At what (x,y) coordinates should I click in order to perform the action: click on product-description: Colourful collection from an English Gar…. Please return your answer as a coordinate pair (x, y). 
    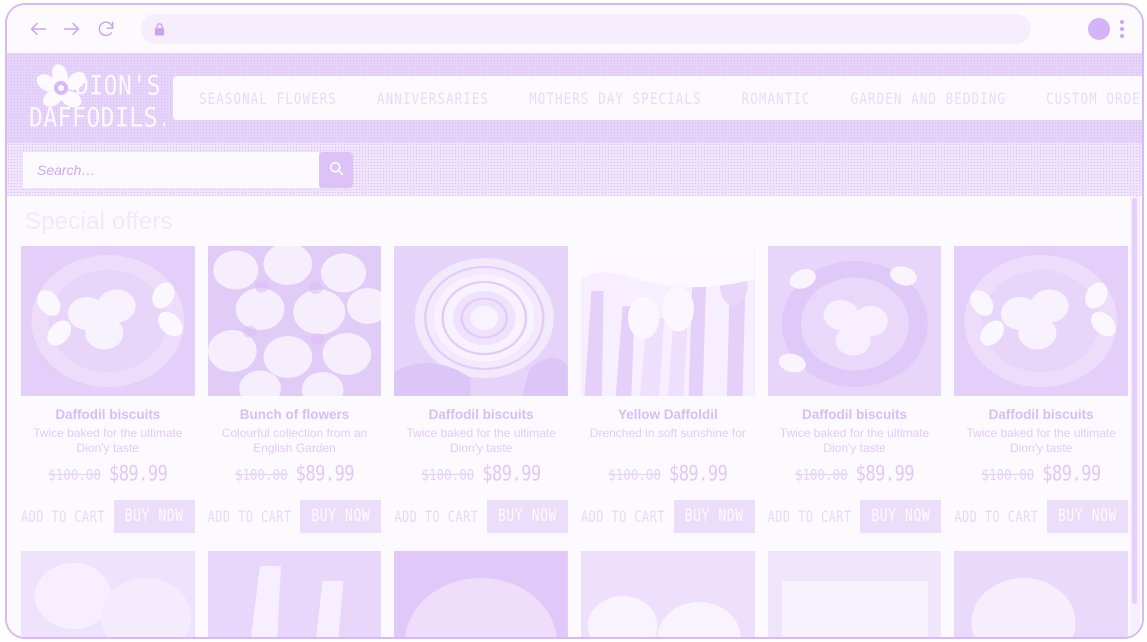
    Looking at the image, I should click on (294, 440).